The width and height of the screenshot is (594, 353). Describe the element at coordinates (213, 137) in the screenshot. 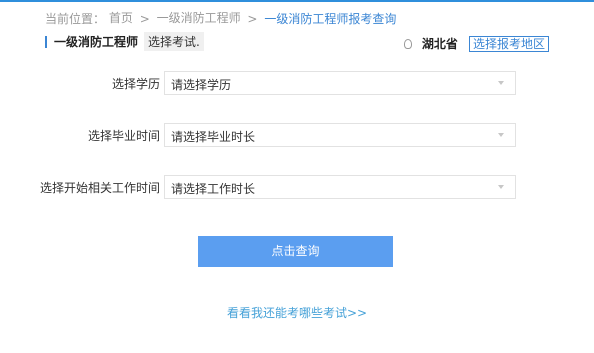

I see `graduation-select-value: 请选择毕业时长` at that location.